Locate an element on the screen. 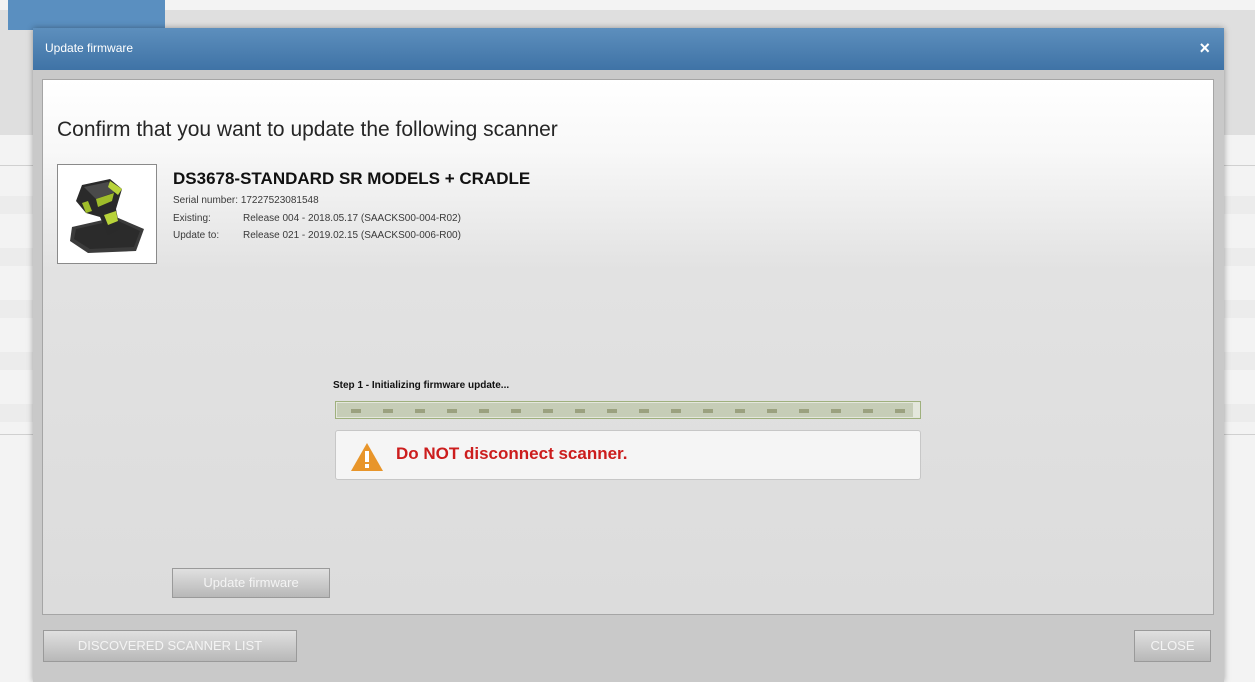 This screenshot has height=682, width=1255. discovered-scanner-list-button: DISCOVERED SCANNER LIST is located at coordinates (170, 646).